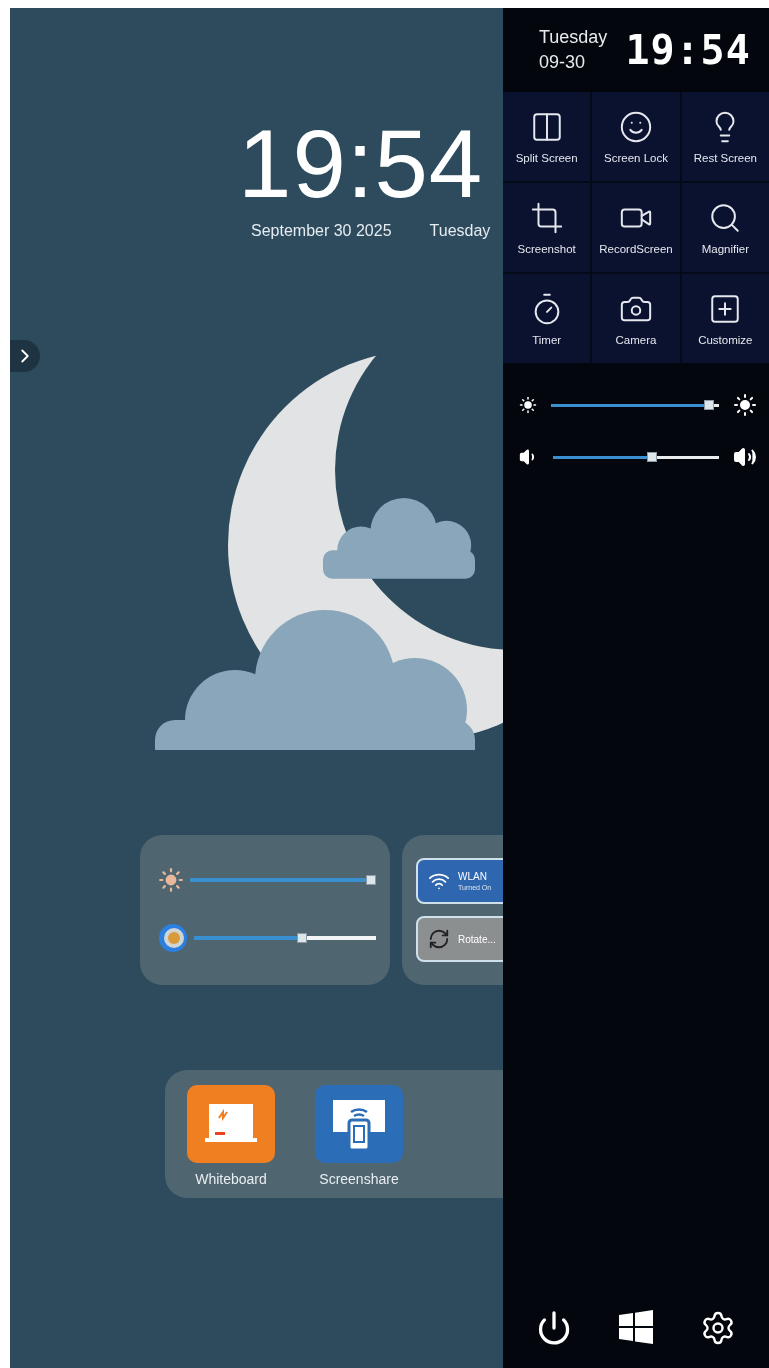 This screenshot has width=769, height=1368. I want to click on windows-logo-icon, so click(636, 1327).